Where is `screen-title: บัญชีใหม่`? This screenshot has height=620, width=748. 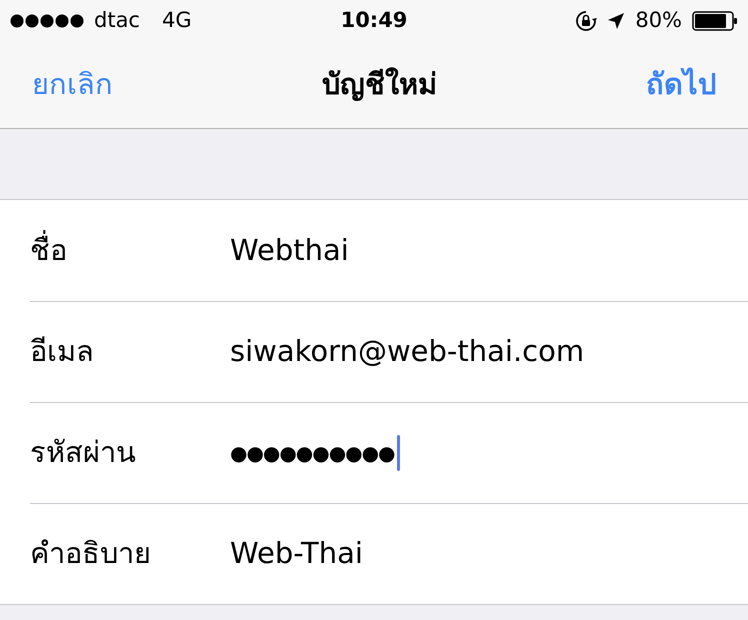
screen-title: บัญชีใหม่ is located at coordinates (379, 85).